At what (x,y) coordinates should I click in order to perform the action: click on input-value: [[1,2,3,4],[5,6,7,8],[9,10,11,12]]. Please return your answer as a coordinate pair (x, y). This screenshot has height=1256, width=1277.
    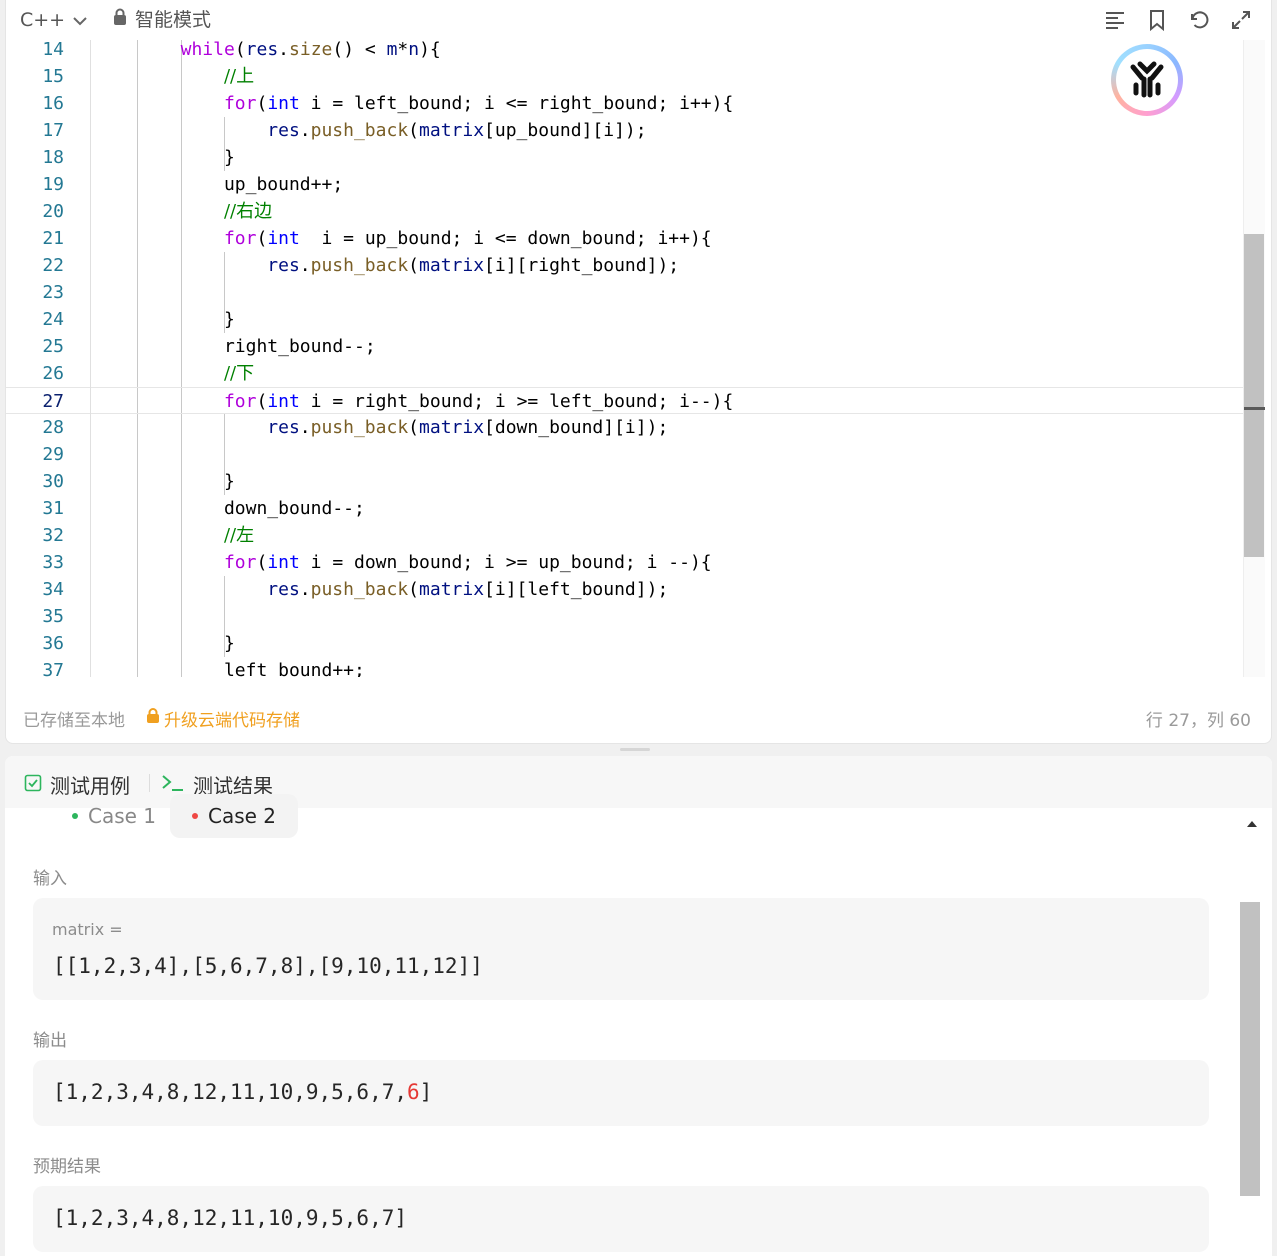
    Looking at the image, I should click on (268, 966).